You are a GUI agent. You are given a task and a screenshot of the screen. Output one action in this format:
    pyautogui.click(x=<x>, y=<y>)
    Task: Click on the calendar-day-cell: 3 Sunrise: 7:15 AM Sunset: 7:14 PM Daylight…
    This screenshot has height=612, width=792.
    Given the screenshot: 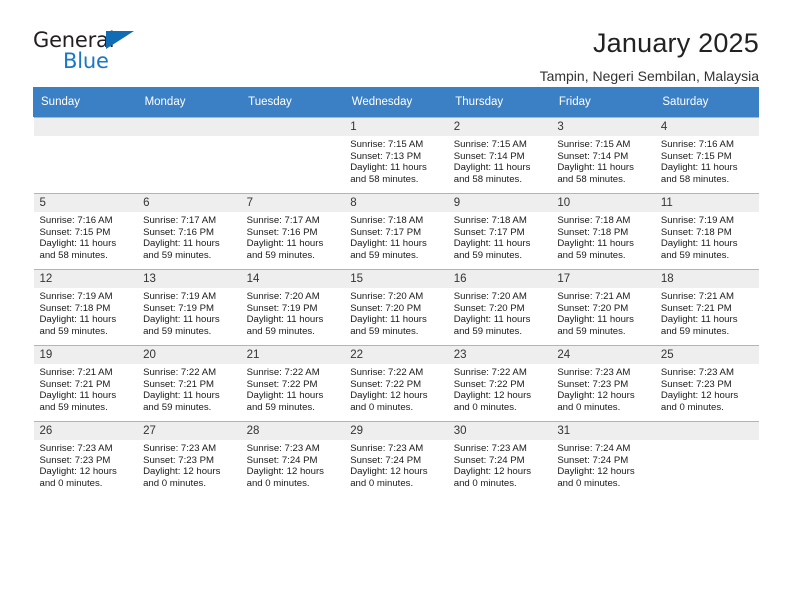 What is the action you would take?
    pyautogui.click(x=603, y=155)
    